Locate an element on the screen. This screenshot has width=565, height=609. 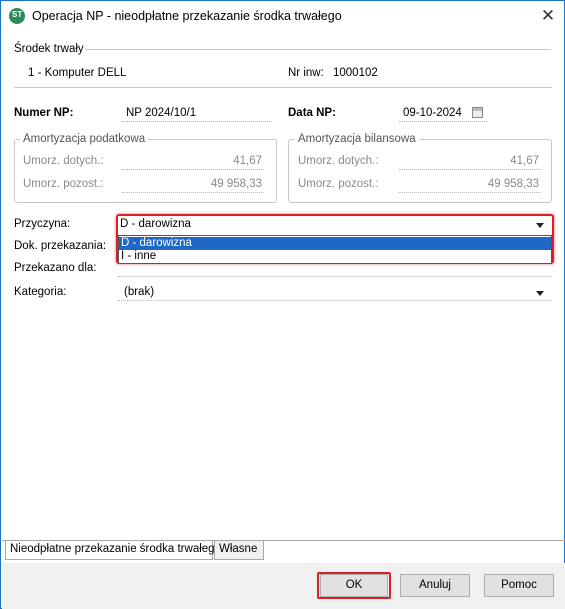
tax-remaining-value: 49 958,33 is located at coordinates (236, 184).